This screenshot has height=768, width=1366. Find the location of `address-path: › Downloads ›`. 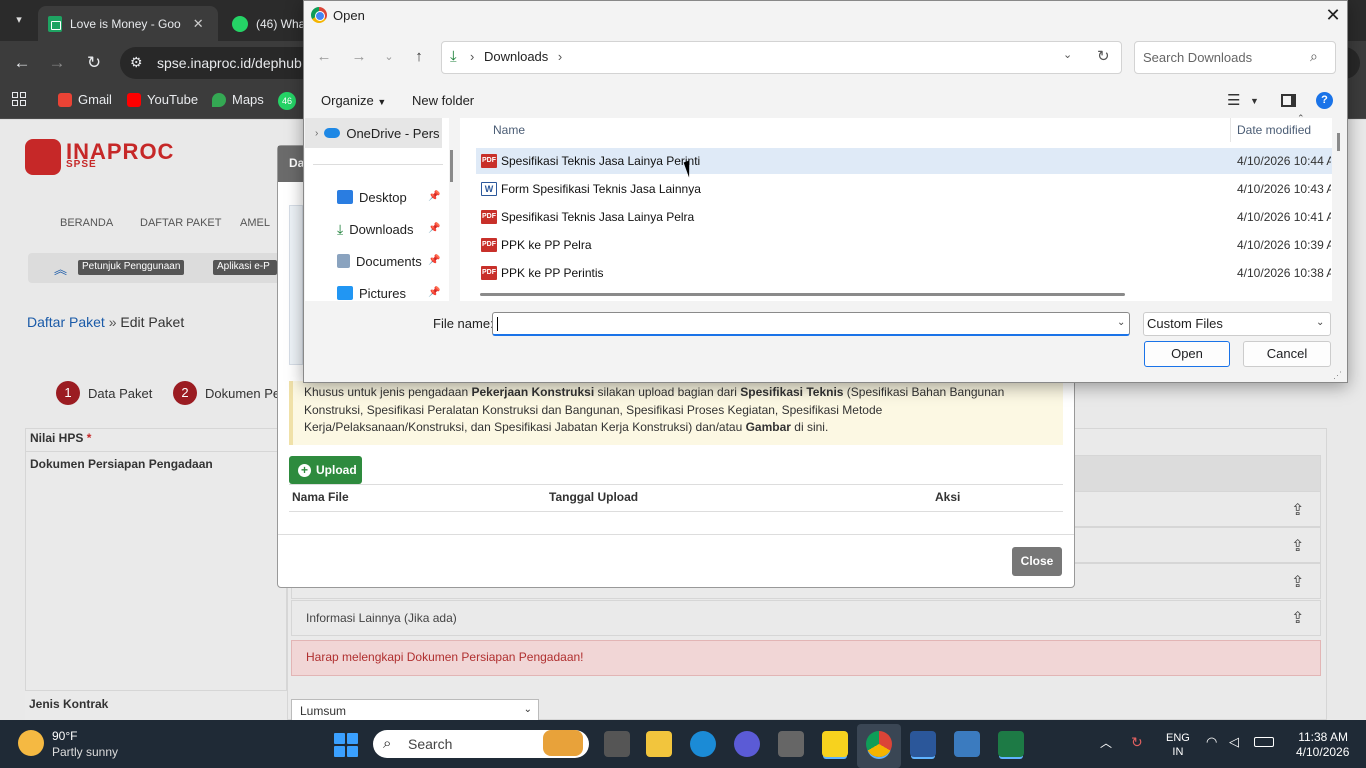

address-path: › Downloads › is located at coordinates (516, 56).